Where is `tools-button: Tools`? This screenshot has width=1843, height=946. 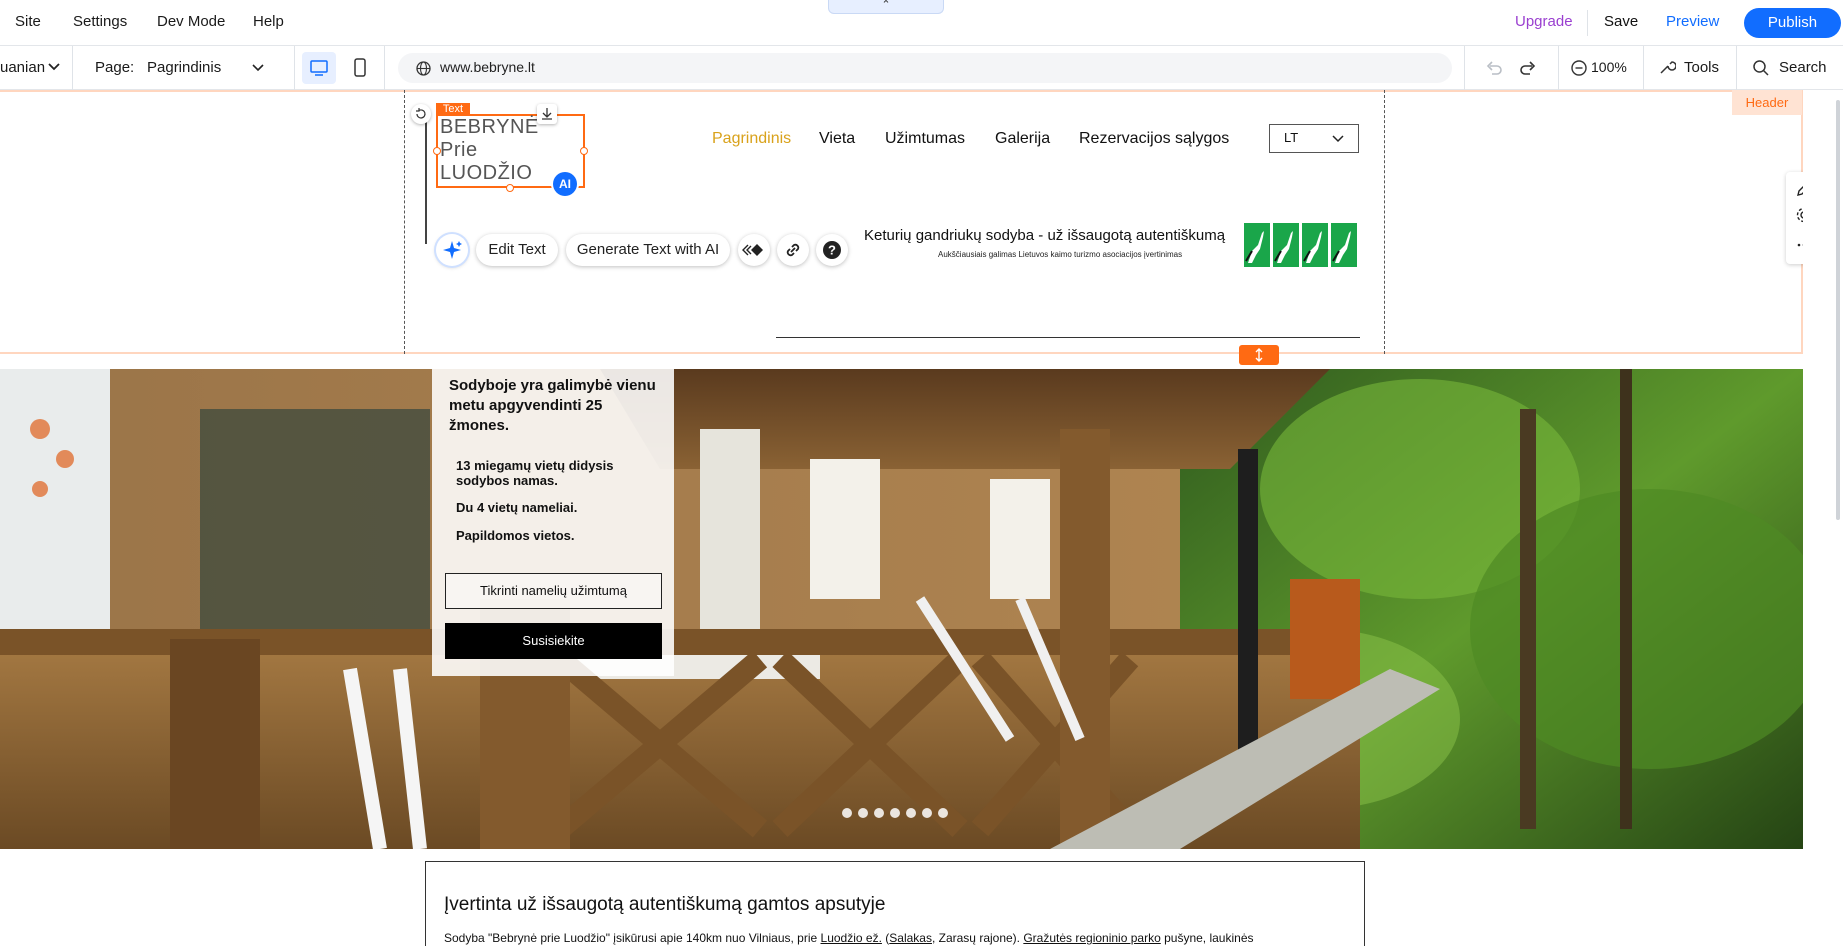 tools-button: Tools is located at coordinates (1701, 67).